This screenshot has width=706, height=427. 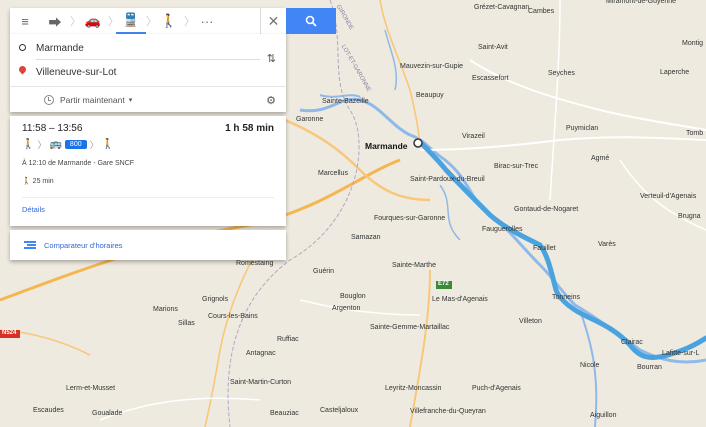 I want to click on place-label: Villefranche-du-Queyran, so click(x=448, y=411).